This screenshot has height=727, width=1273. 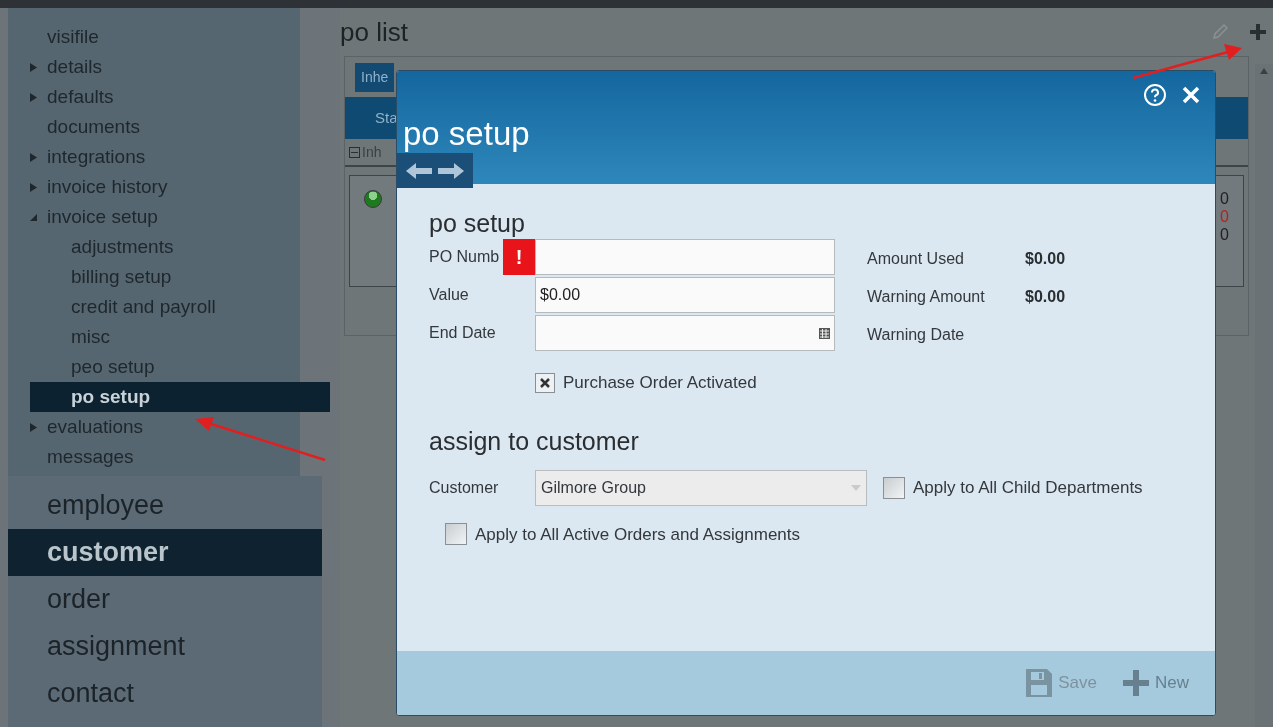 What do you see at coordinates (1028, 487) in the screenshot?
I see `checkbox-label: Apply to All Child Departments` at bounding box center [1028, 487].